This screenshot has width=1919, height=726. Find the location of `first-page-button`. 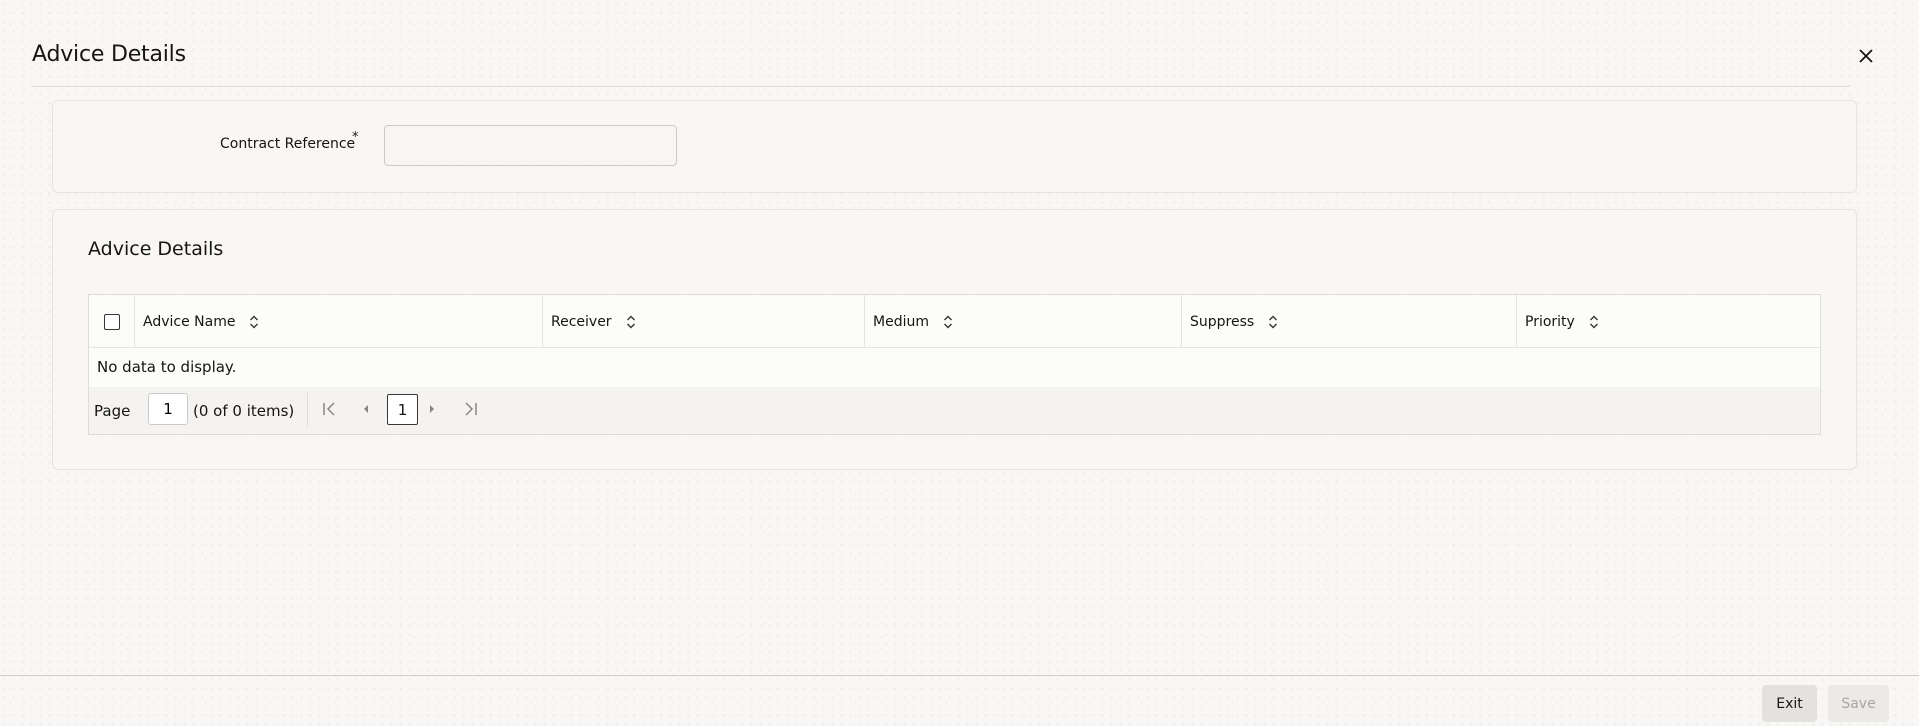

first-page-button is located at coordinates (330, 409).